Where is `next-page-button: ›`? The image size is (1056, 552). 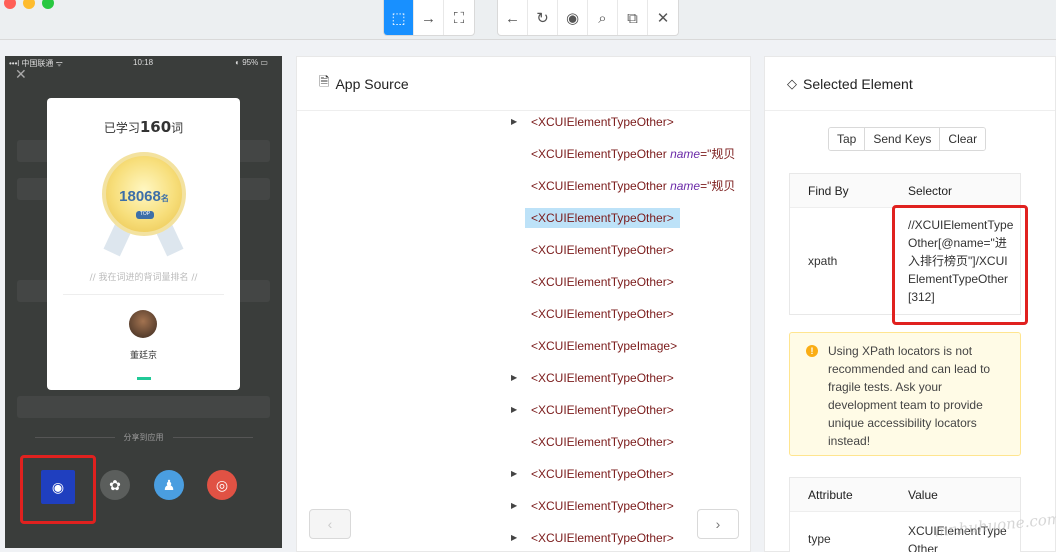 next-page-button: › is located at coordinates (718, 524).